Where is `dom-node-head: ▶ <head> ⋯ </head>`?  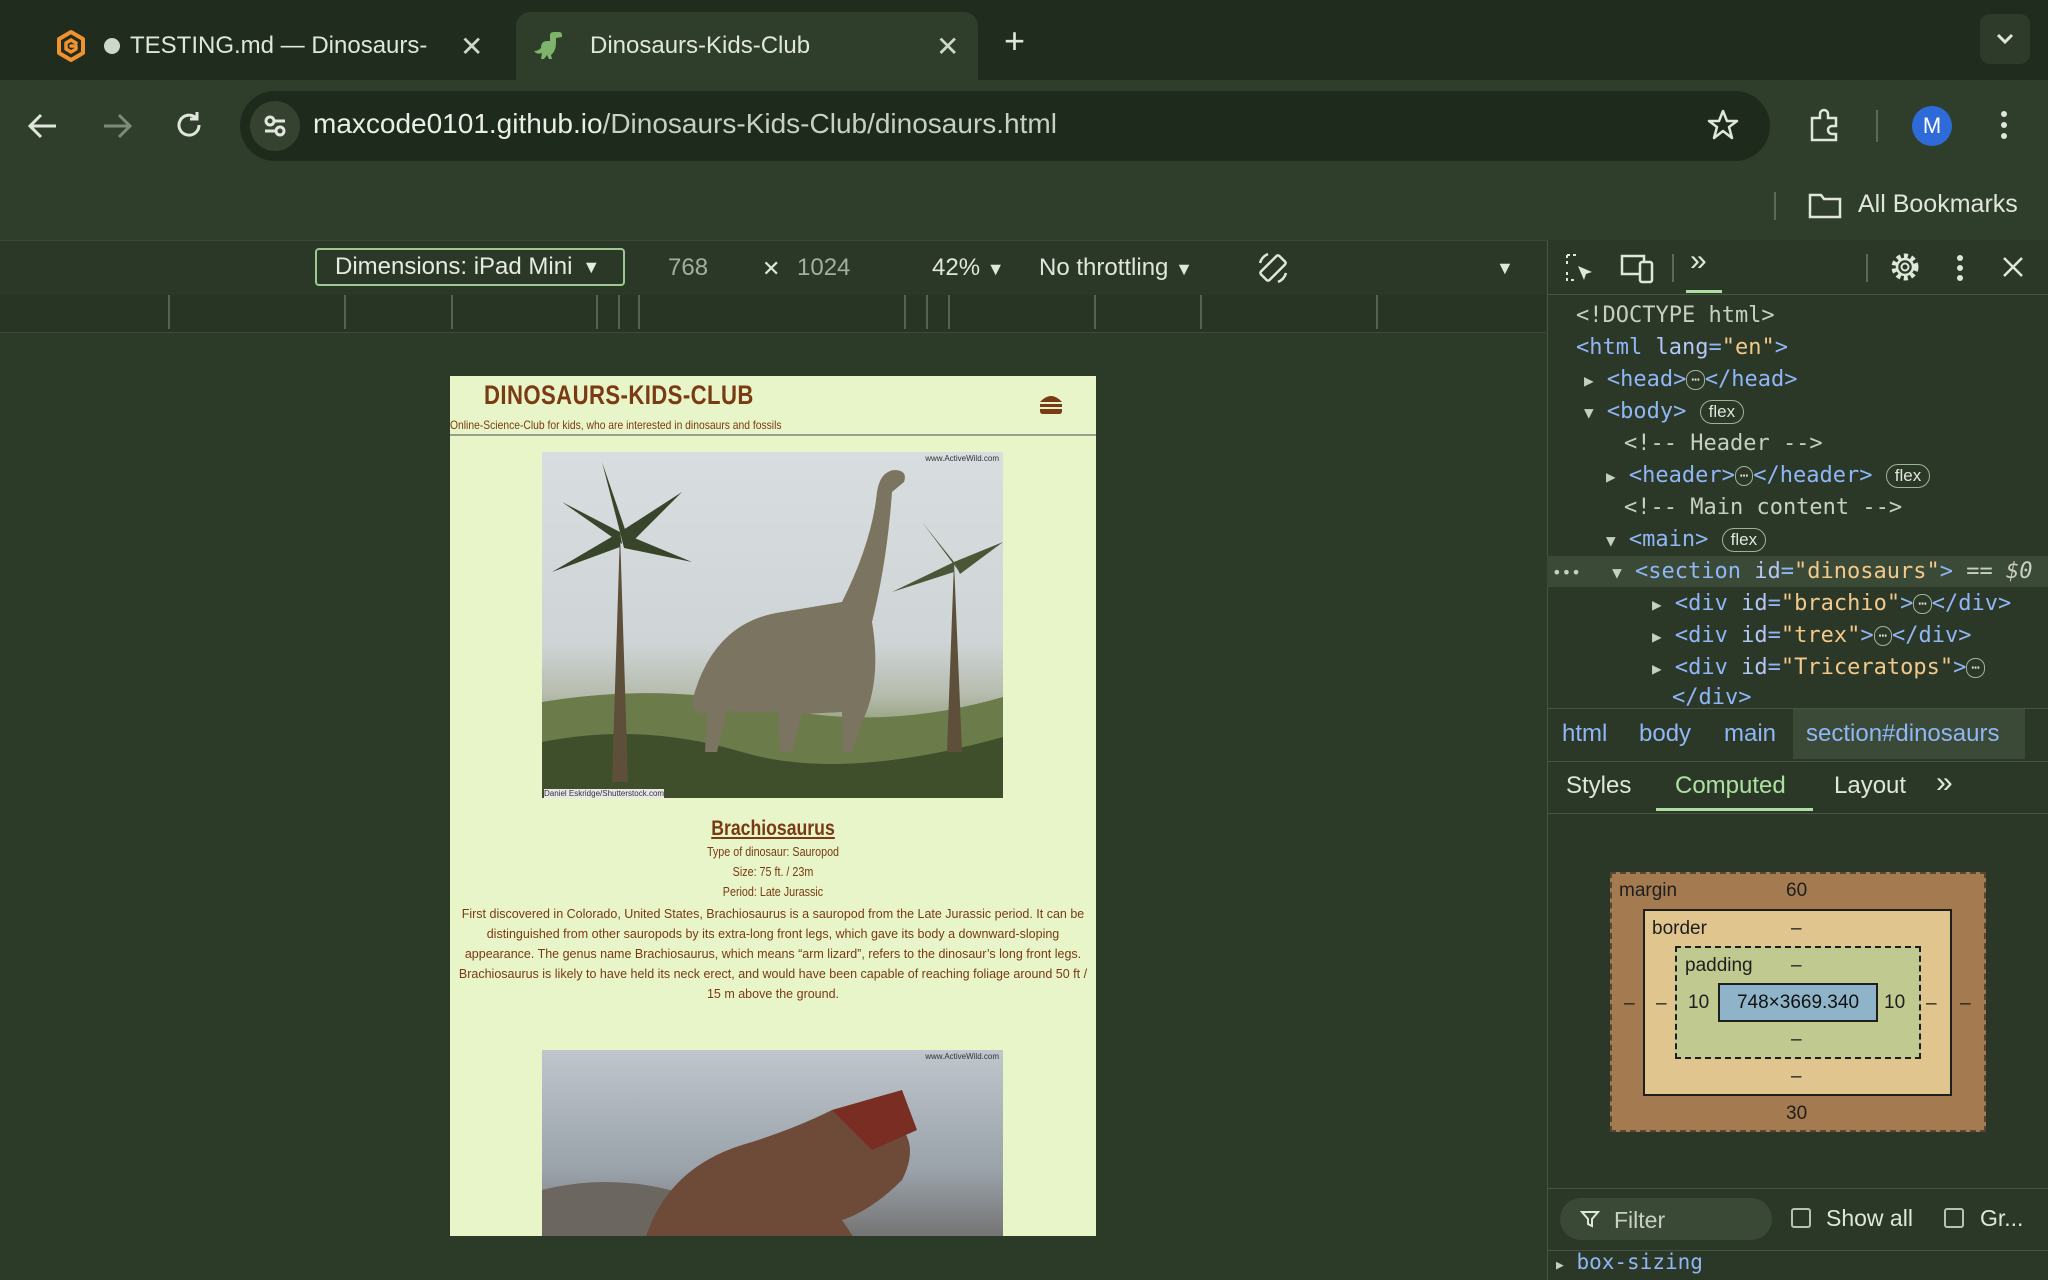 dom-node-head: ▶ <head> ⋯ </head> is located at coordinates (1691, 379).